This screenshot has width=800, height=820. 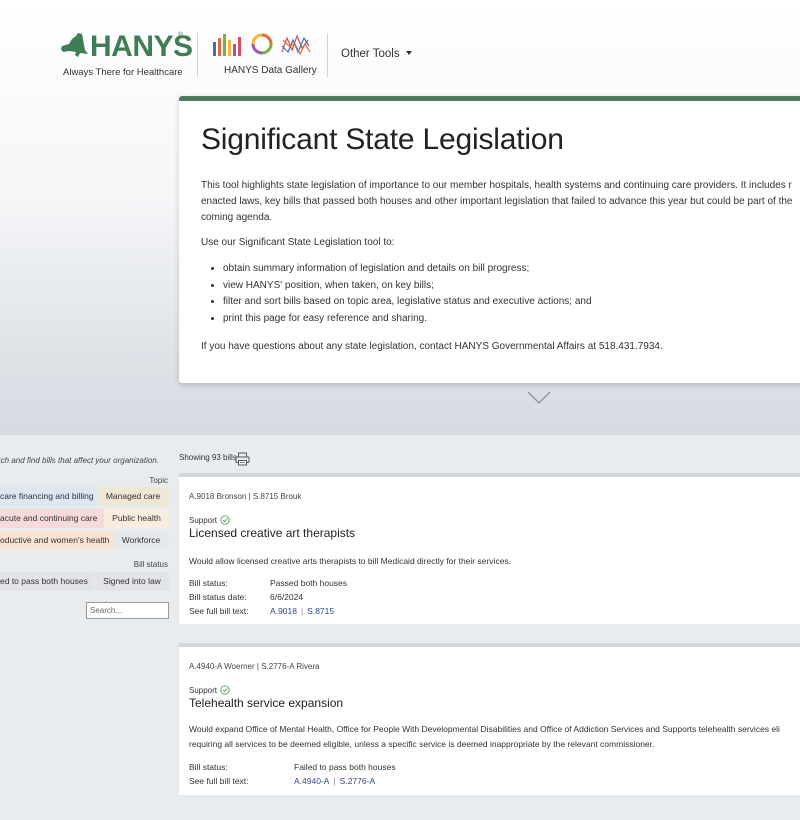 What do you see at coordinates (270, 70) in the screenshot?
I see `gallery-label: HANYS Data Gallery` at bounding box center [270, 70].